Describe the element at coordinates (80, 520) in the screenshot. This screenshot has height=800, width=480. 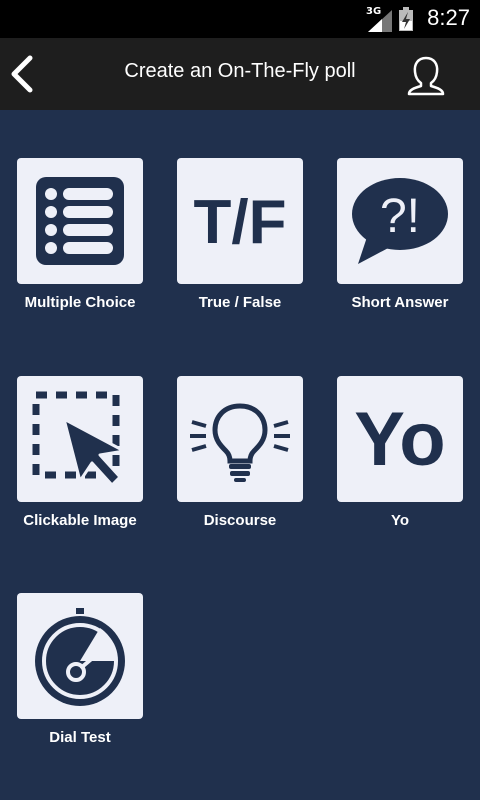
I see `tile-label: Clickable Image` at that location.